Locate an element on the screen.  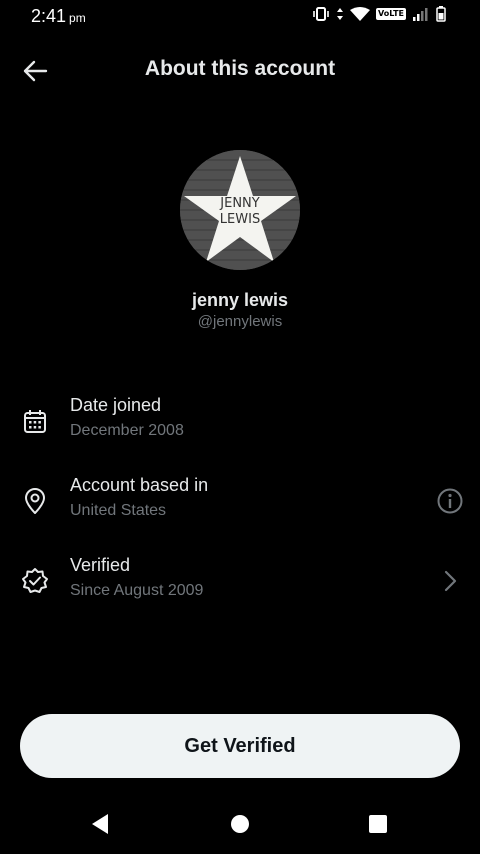
chevron-right-icon is located at coordinates (450, 581).